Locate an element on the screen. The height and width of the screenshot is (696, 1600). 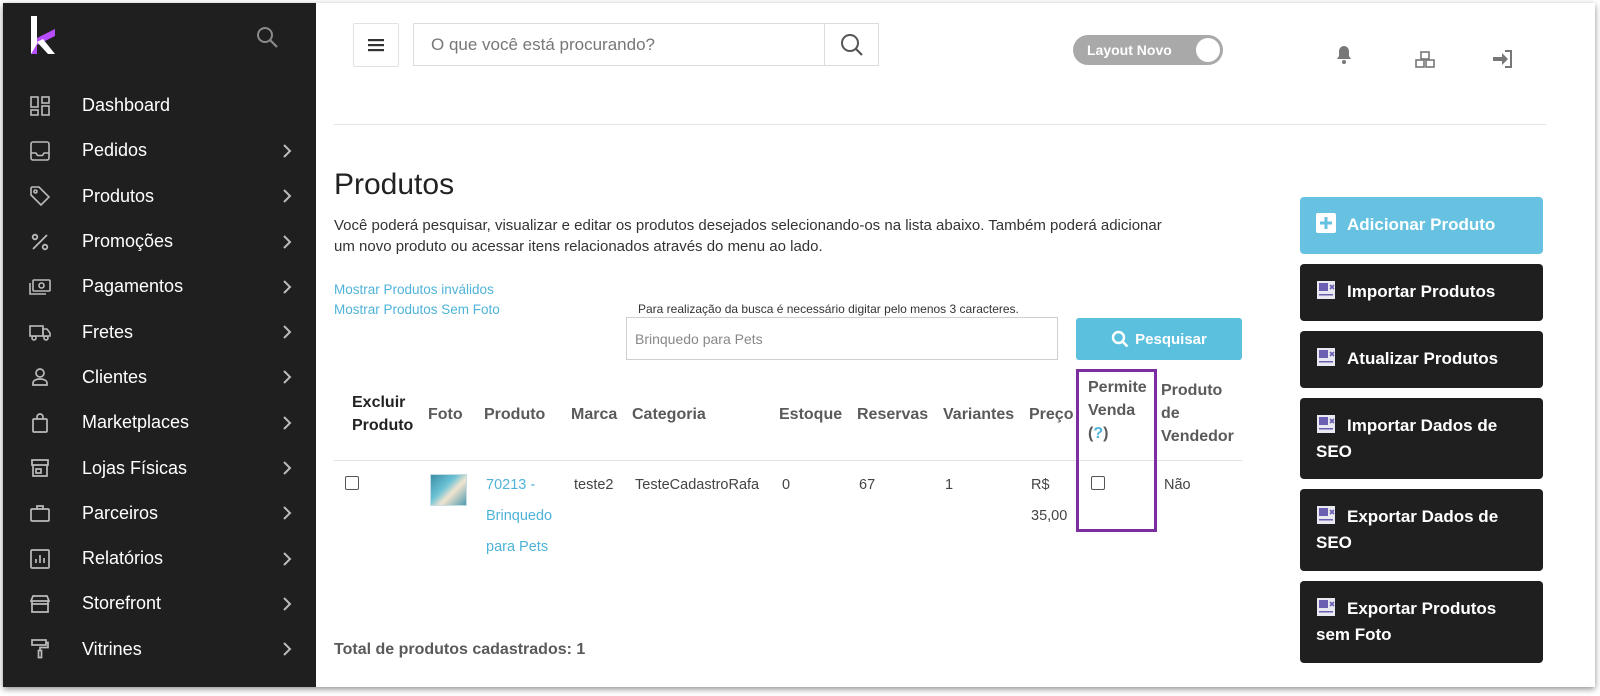
col-header-categoria: Categoria is located at coordinates (669, 414).